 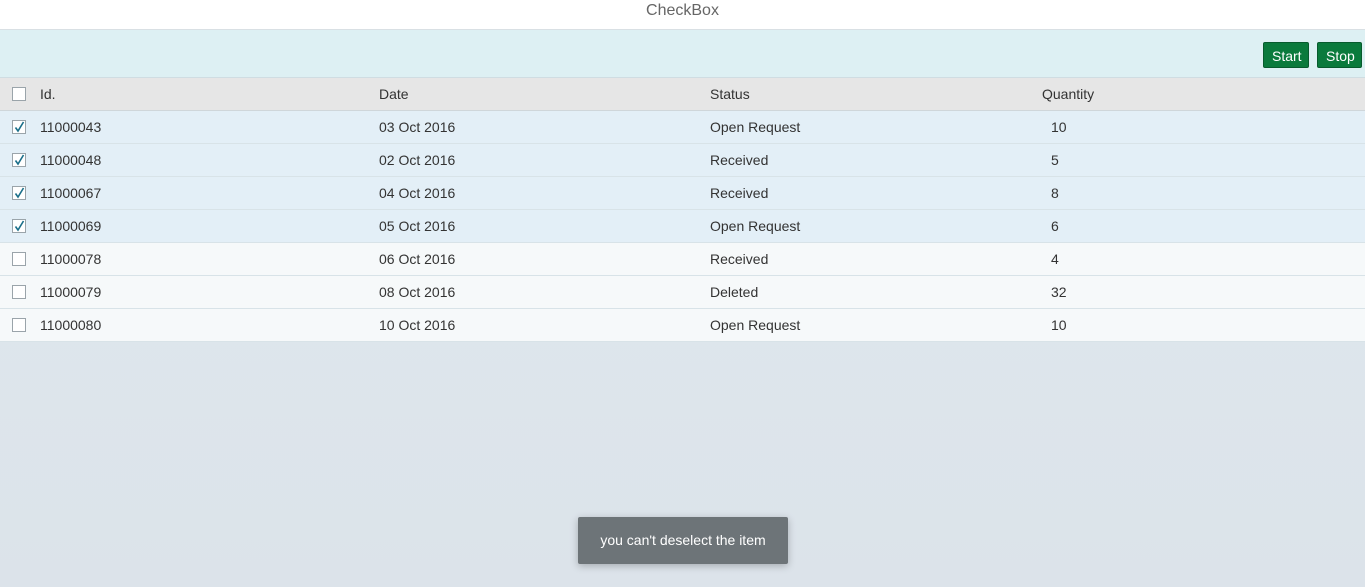 I want to click on column-header-status: Status, so click(x=730, y=94).